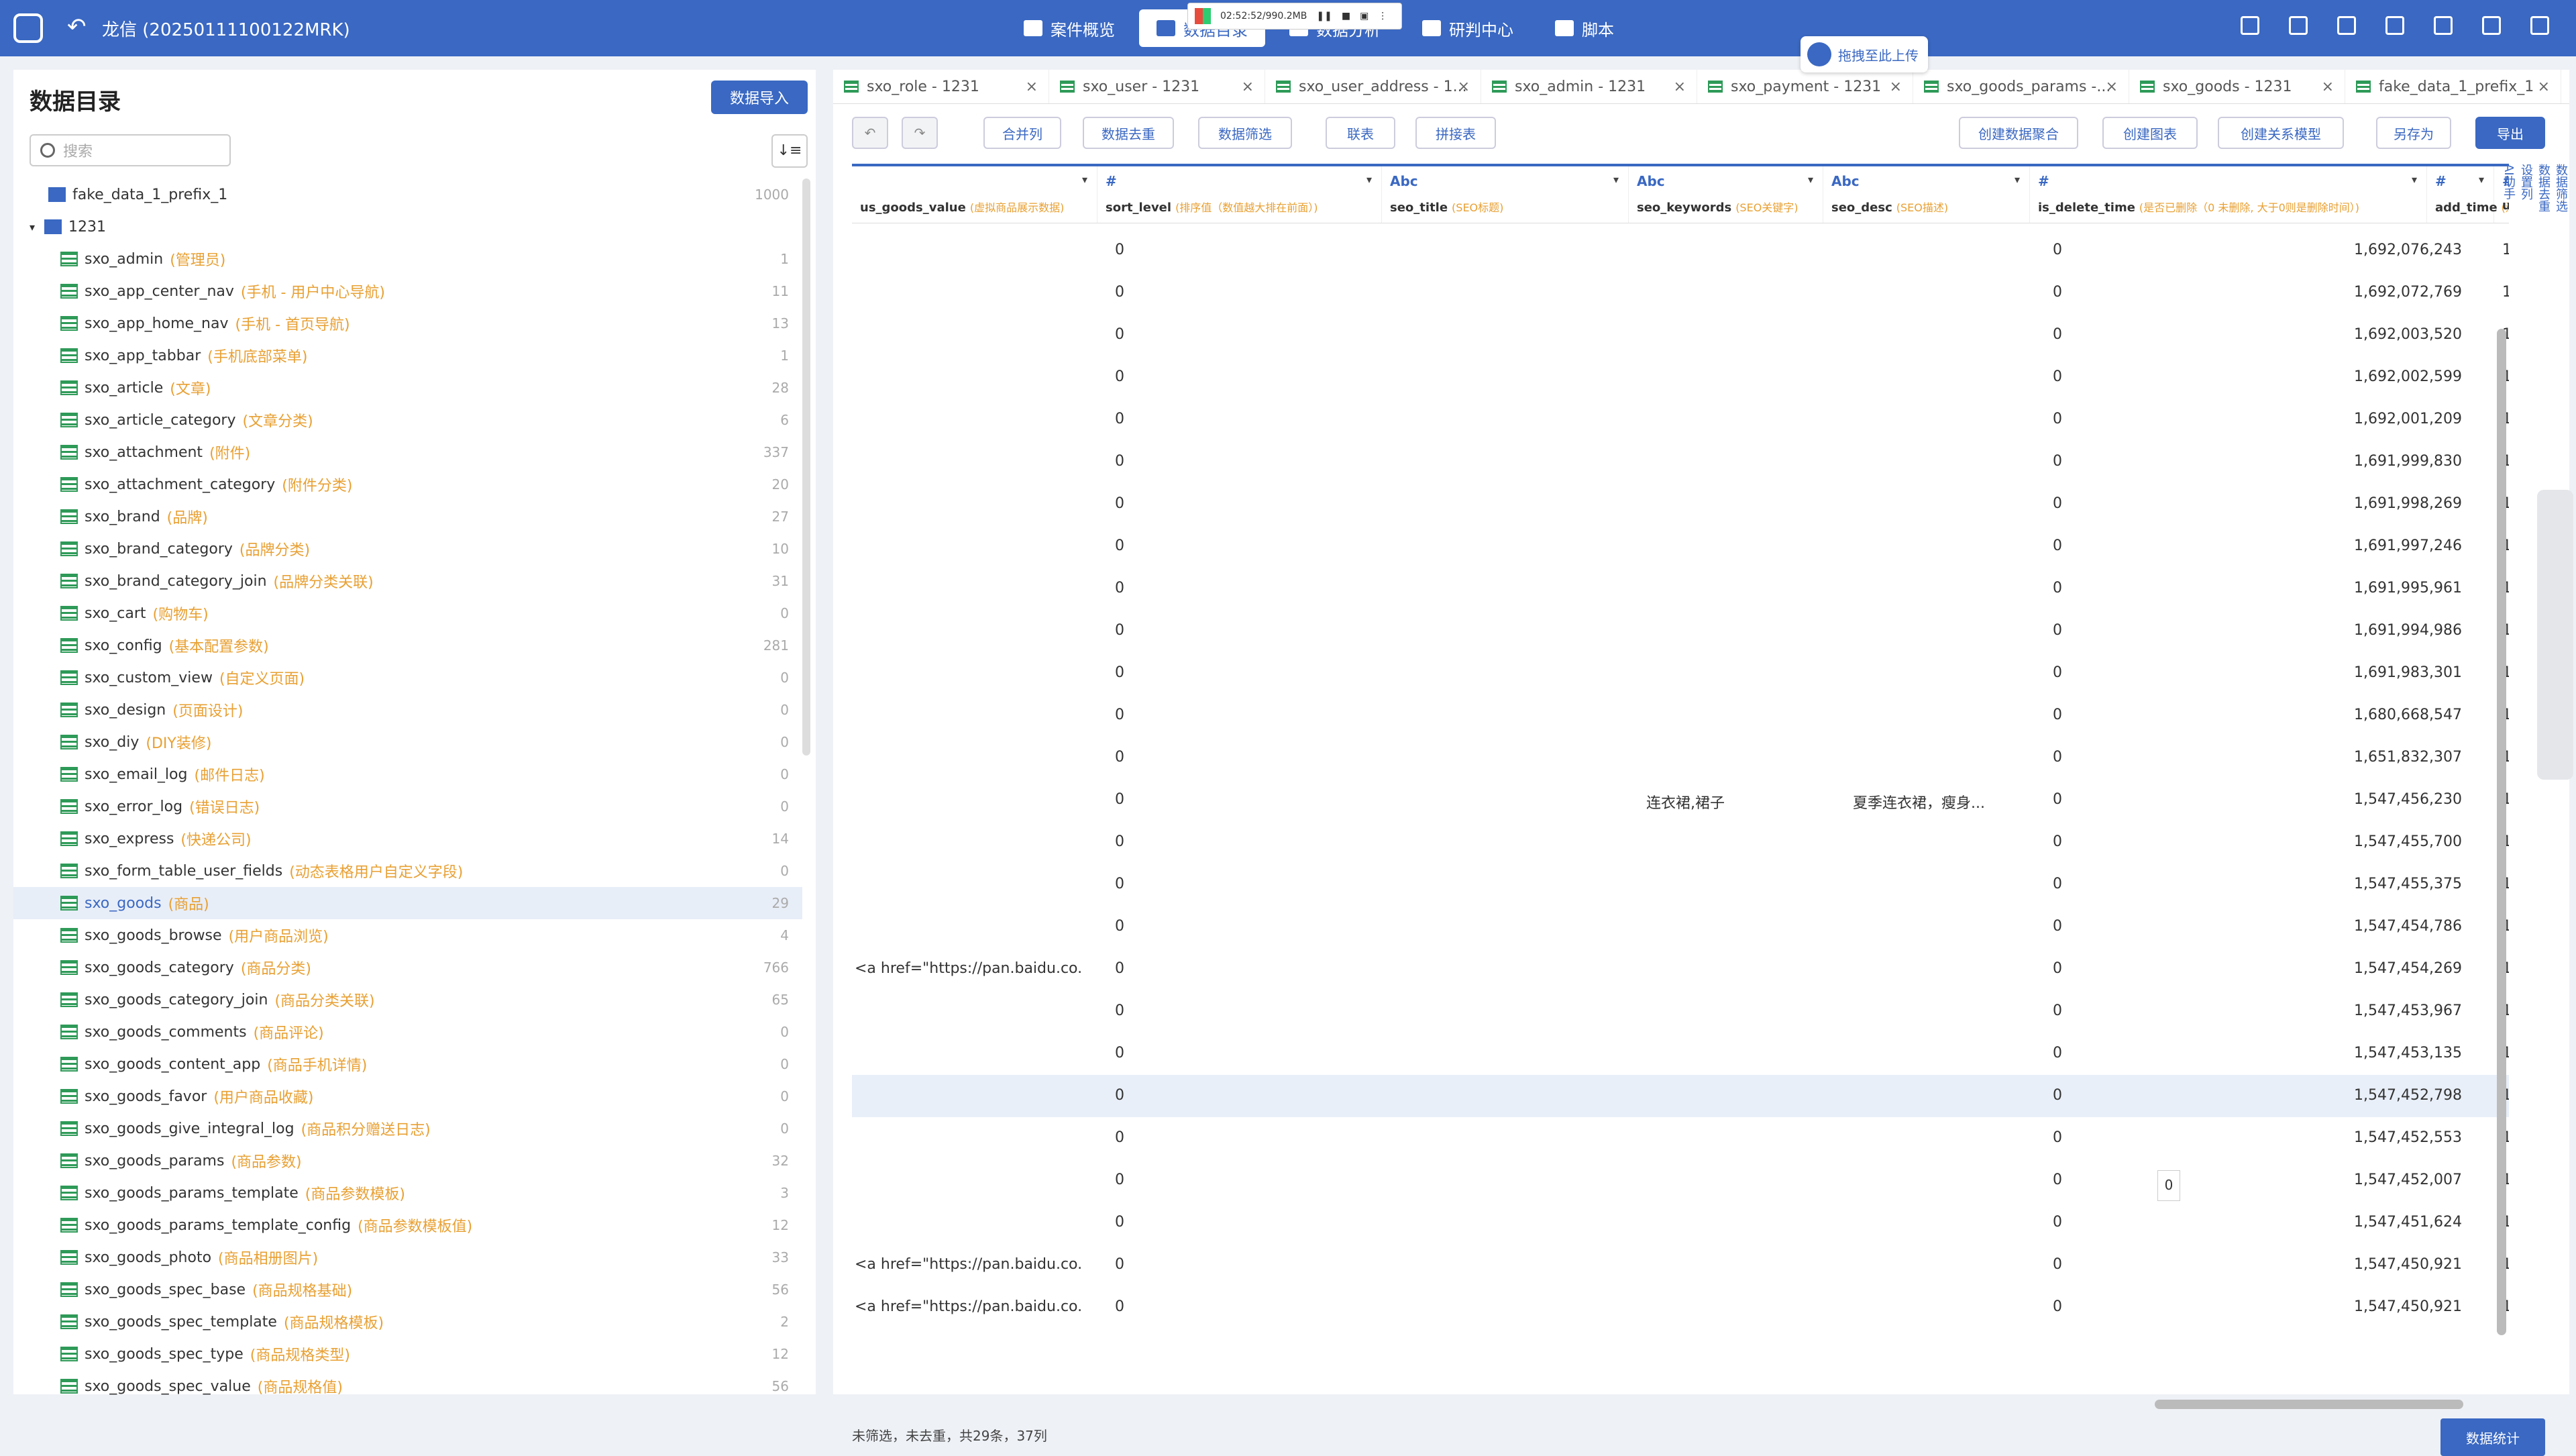 This screenshot has height=1456, width=2576. I want to click on tree-item: sxo_custom_view (自定义页面) 0, so click(407, 678).